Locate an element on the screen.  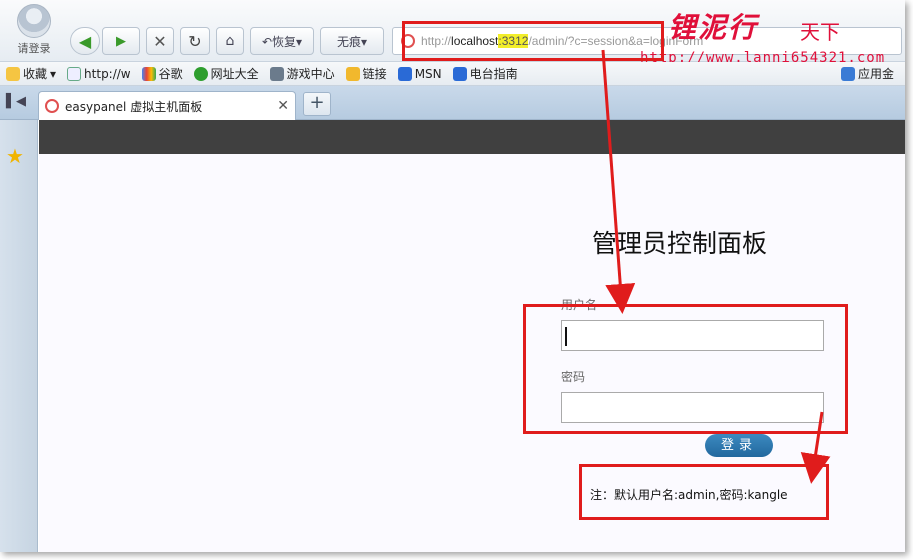
bookmark-item: 网址大全 is located at coordinates (226, 73).